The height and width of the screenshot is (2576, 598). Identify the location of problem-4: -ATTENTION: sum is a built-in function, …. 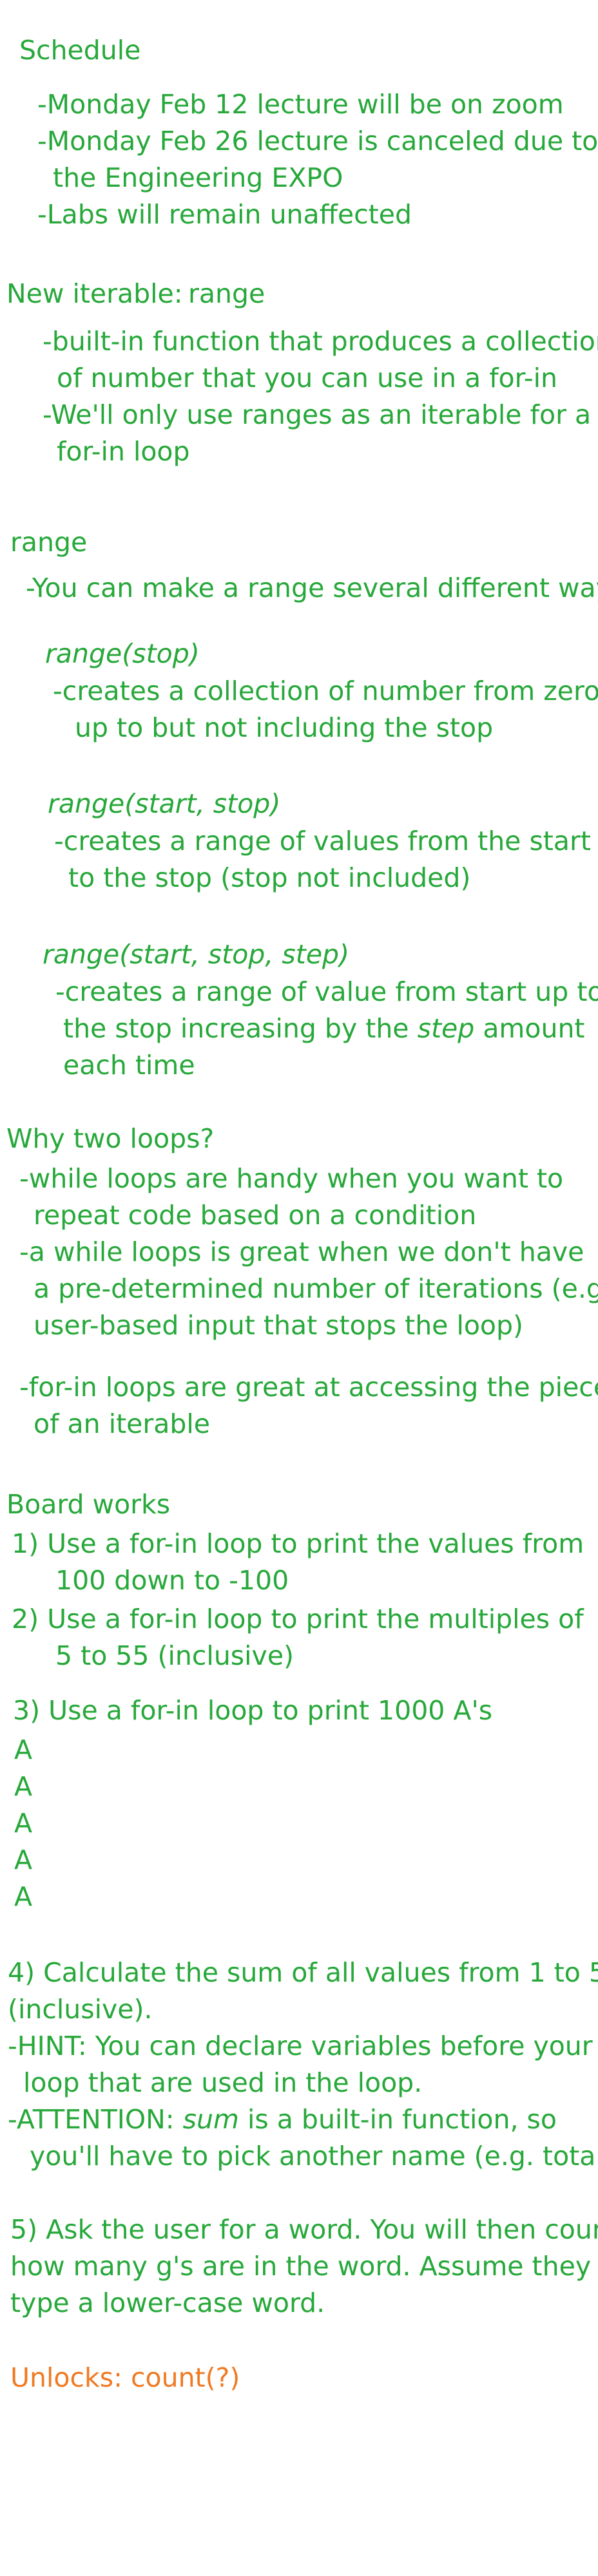
(282, 2120).